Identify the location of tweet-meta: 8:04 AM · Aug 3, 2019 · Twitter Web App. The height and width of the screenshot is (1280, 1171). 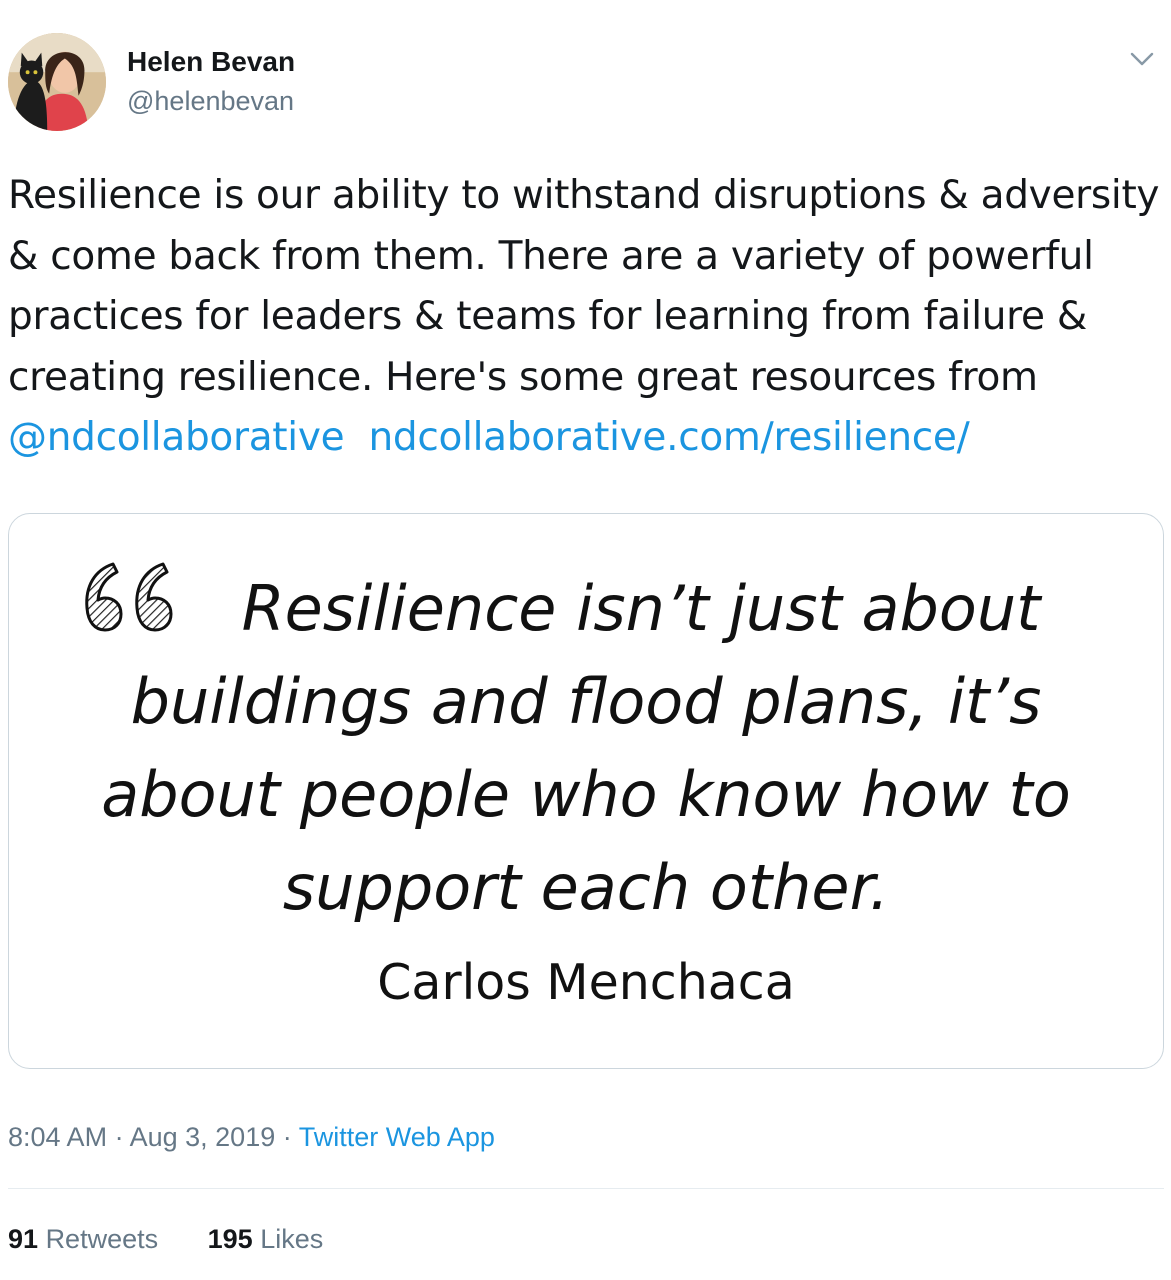
(251, 1137).